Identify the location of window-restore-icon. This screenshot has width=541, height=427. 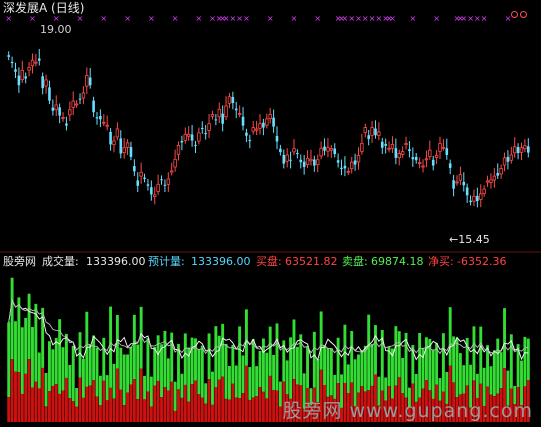
(514, 14).